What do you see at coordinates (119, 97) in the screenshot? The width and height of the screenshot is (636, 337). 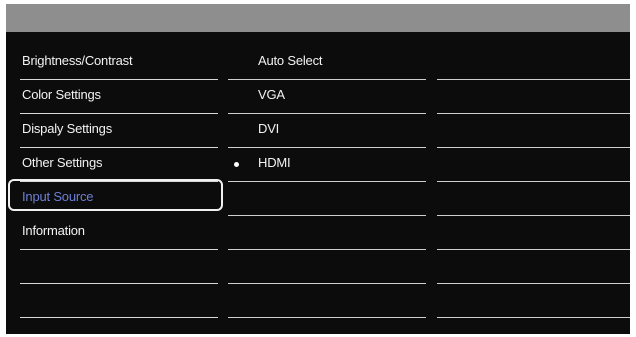 I see `menu-item-color-settings: Color Settings` at bounding box center [119, 97].